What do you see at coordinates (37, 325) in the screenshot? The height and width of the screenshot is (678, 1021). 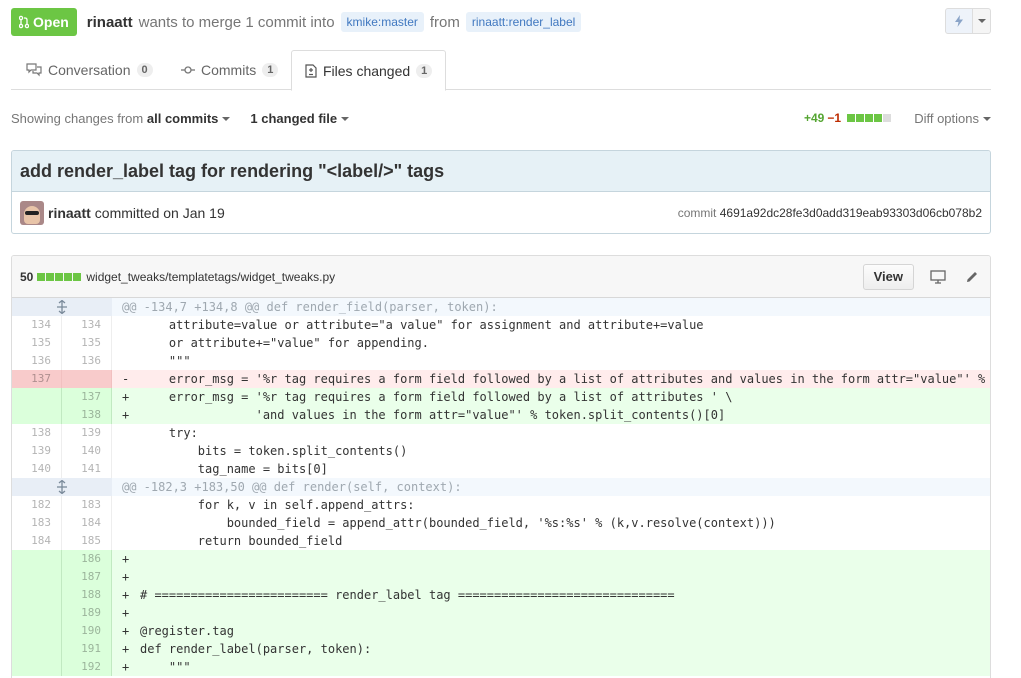 I see `old-line-number: 134` at bounding box center [37, 325].